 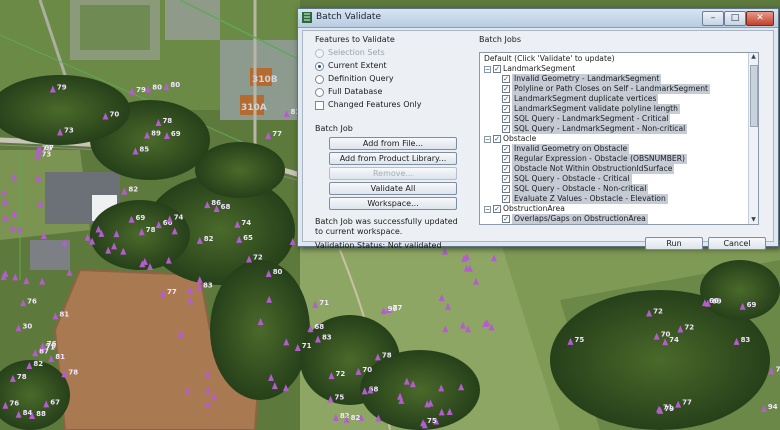 I want to click on obstacle-label: 66, so click(x=714, y=301).